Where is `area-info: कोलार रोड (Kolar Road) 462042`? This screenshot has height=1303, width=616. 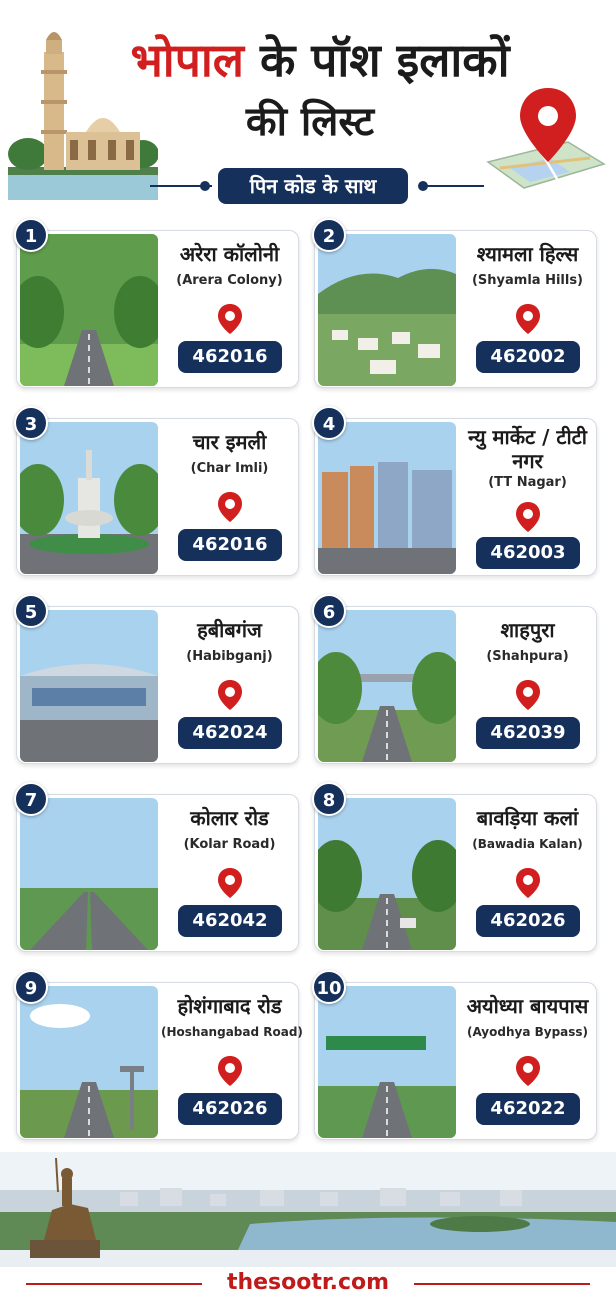
area-info: कोलार रोड (Kolar Road) 462042 is located at coordinates (229, 873).